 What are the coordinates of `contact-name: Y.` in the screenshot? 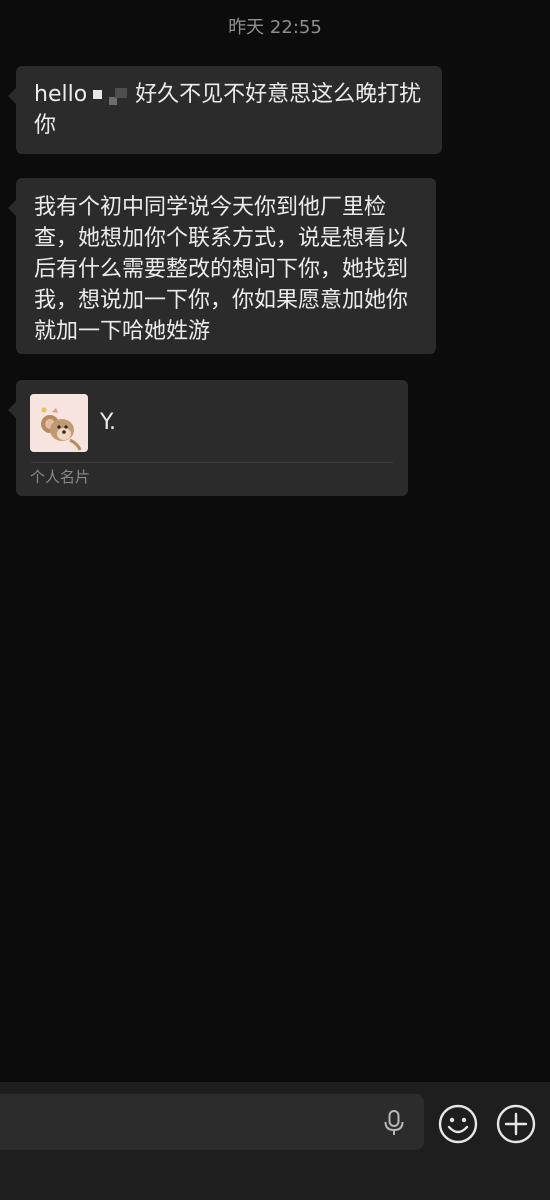 It's located at (108, 422).